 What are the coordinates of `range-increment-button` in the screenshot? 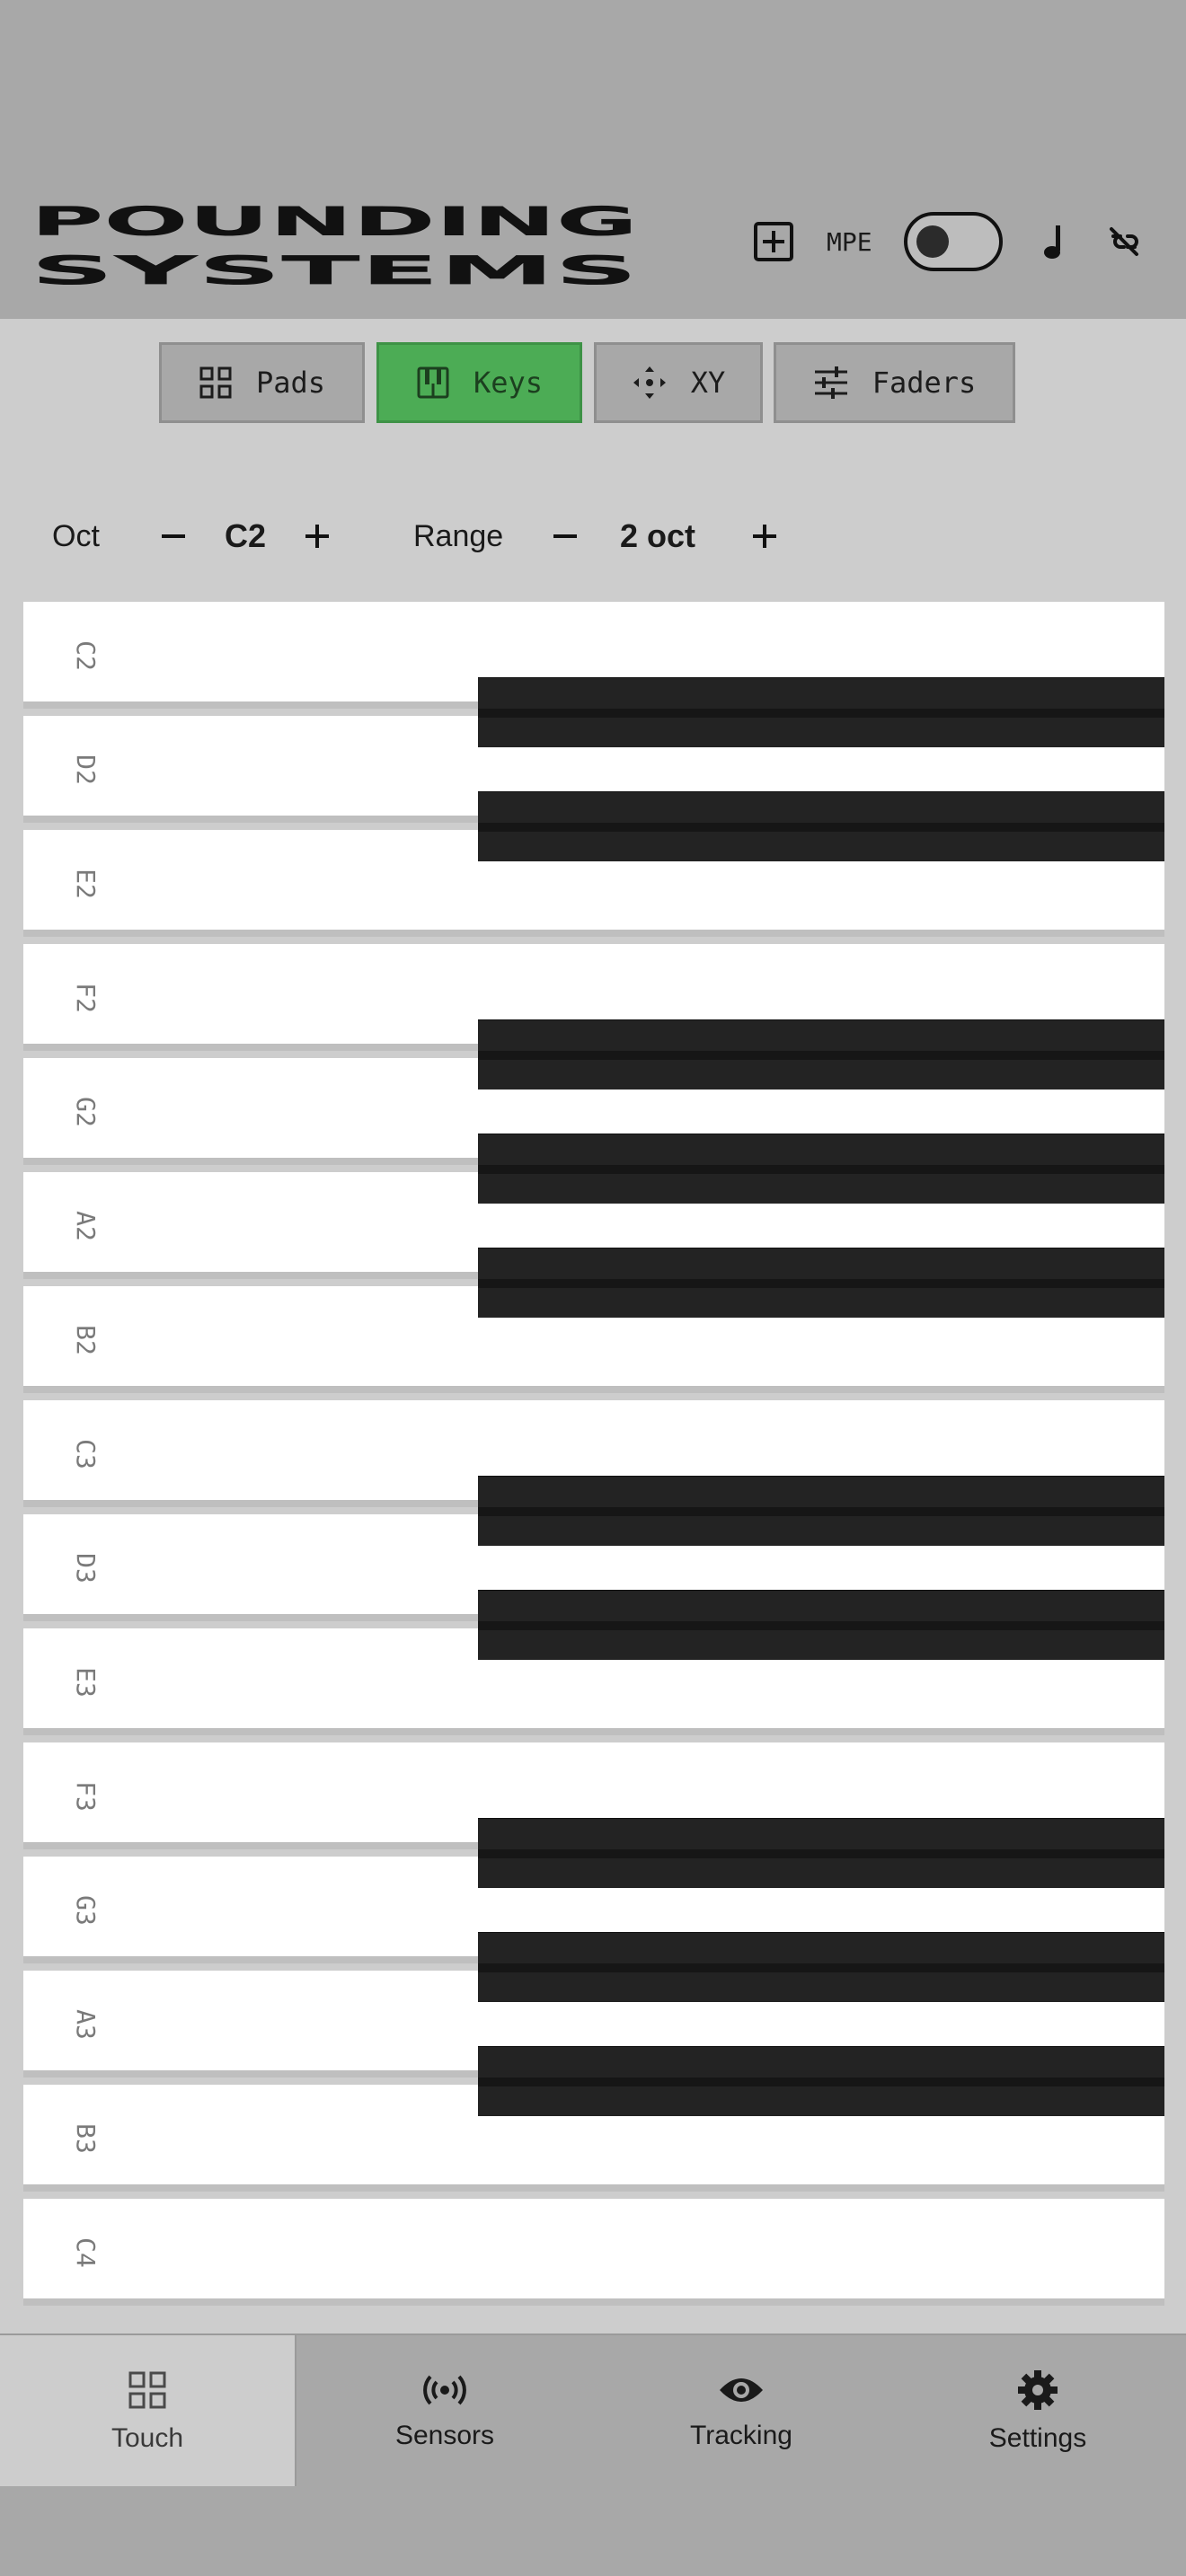 It's located at (764, 536).